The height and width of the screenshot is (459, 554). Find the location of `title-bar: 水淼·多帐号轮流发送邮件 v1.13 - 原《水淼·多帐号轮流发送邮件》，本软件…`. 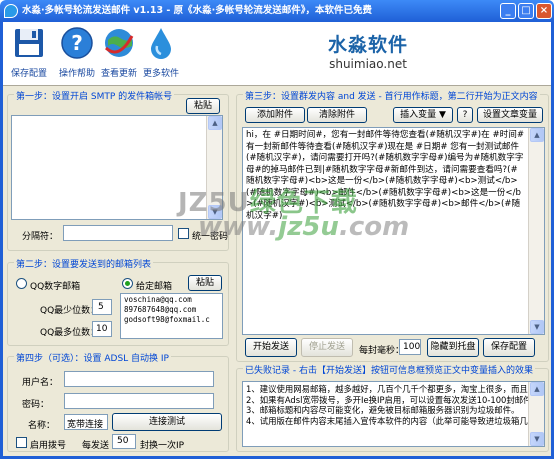

title-bar: 水淼·多帐号轮流发送邮件 v1.13 - 原《水淼·多帐号轮流发送邮件》，本软件… is located at coordinates (277, 11).